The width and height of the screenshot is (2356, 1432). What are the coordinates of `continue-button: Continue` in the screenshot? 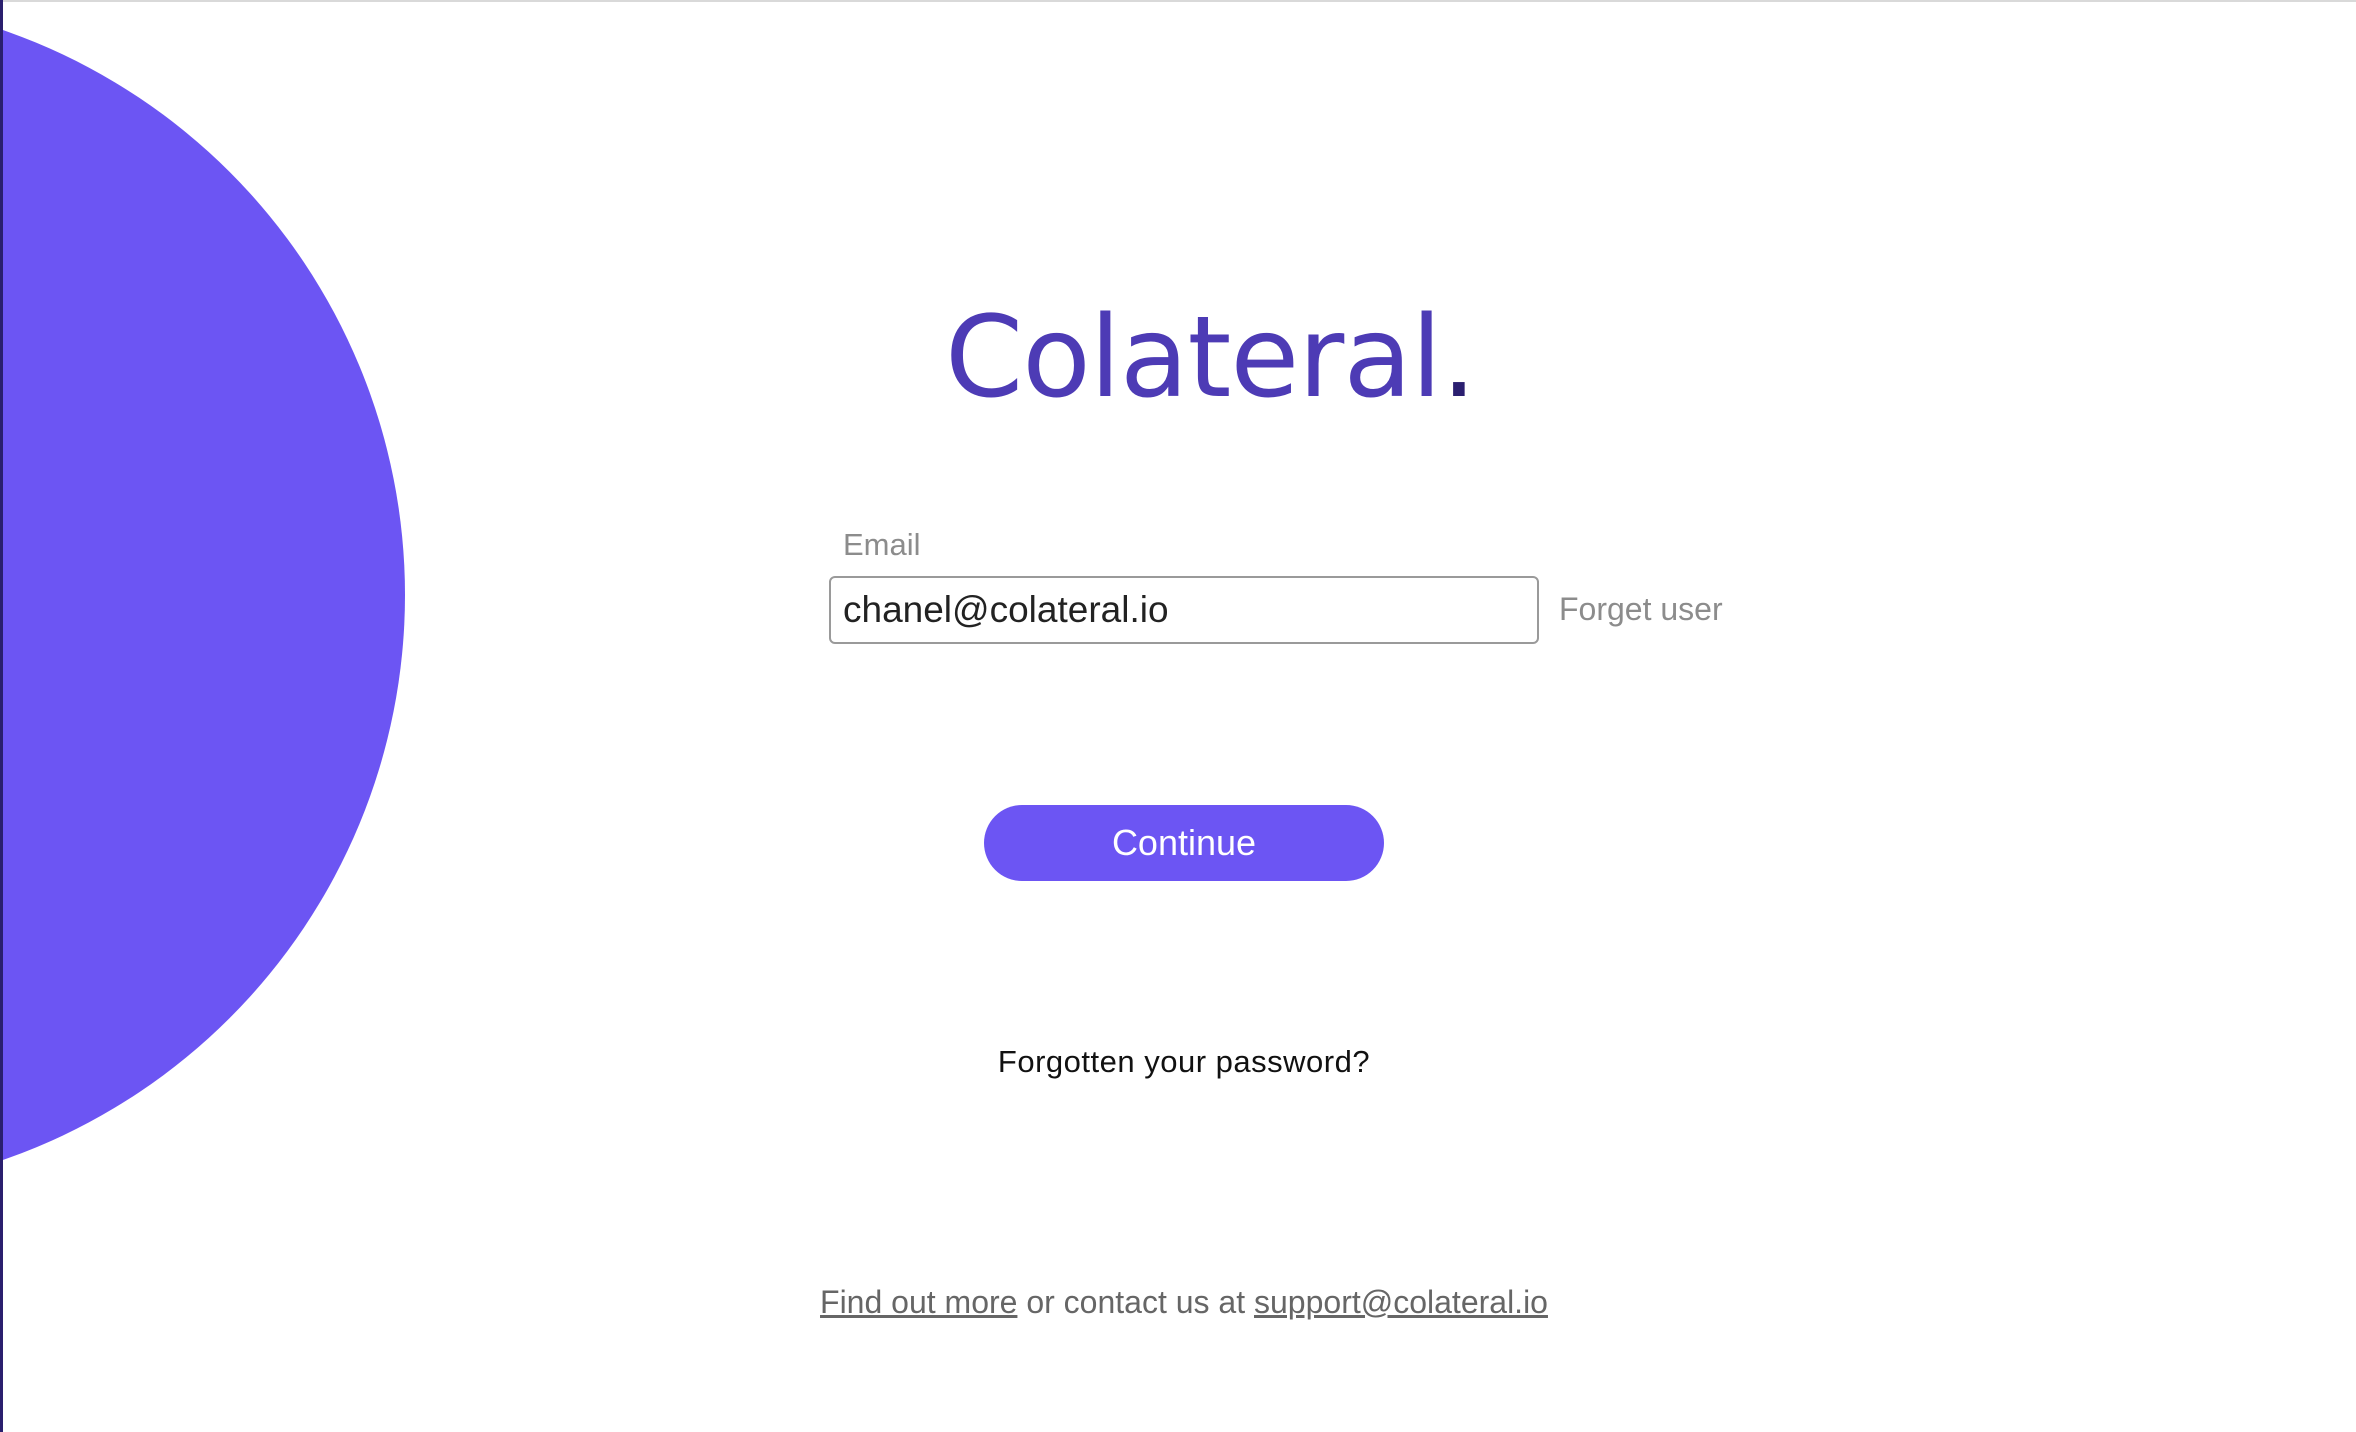 It's located at (1184, 843).